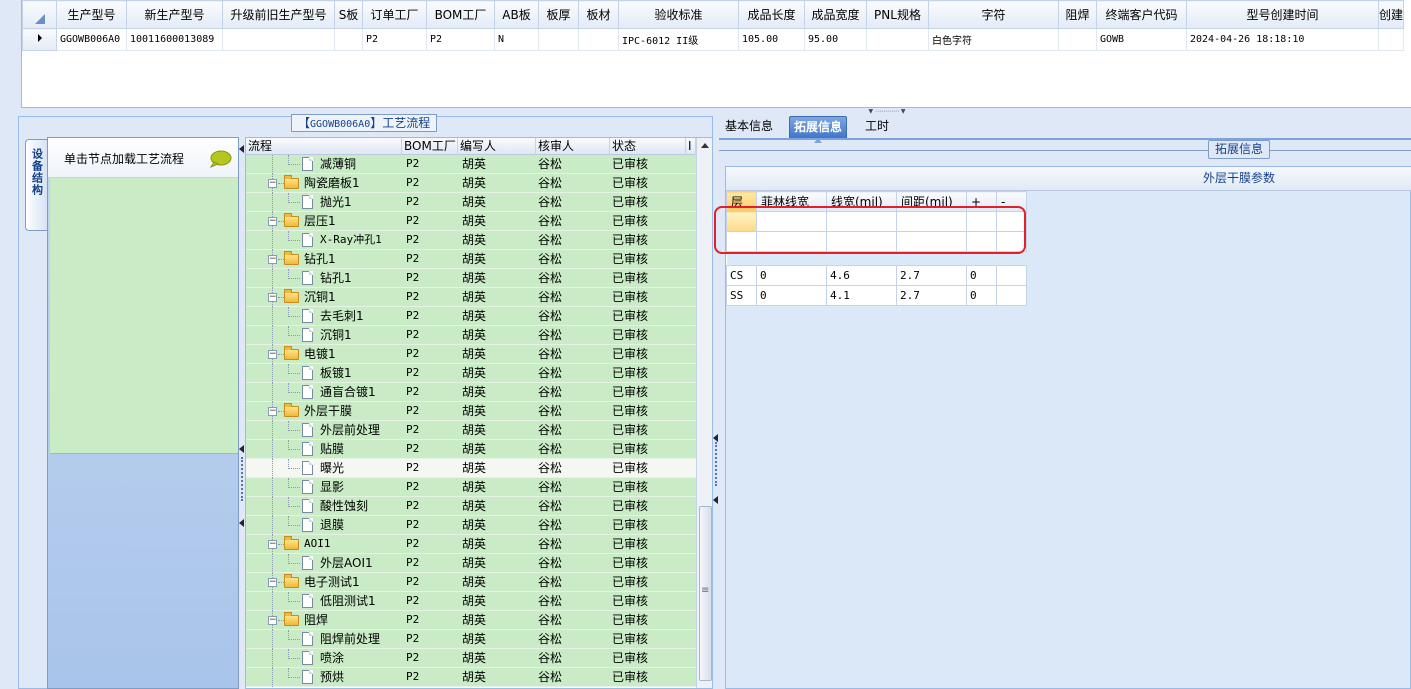  Describe the element at coordinates (471, 202) in the screenshot. I see `tree-row: 抛光1 P2 胡英 谷松 已审核` at that location.